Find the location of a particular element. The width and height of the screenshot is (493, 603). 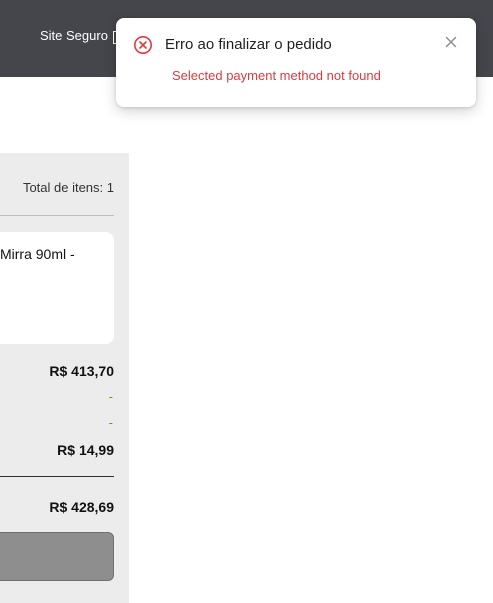

order-total-value: R$ 428,69 is located at coordinates (81, 507).